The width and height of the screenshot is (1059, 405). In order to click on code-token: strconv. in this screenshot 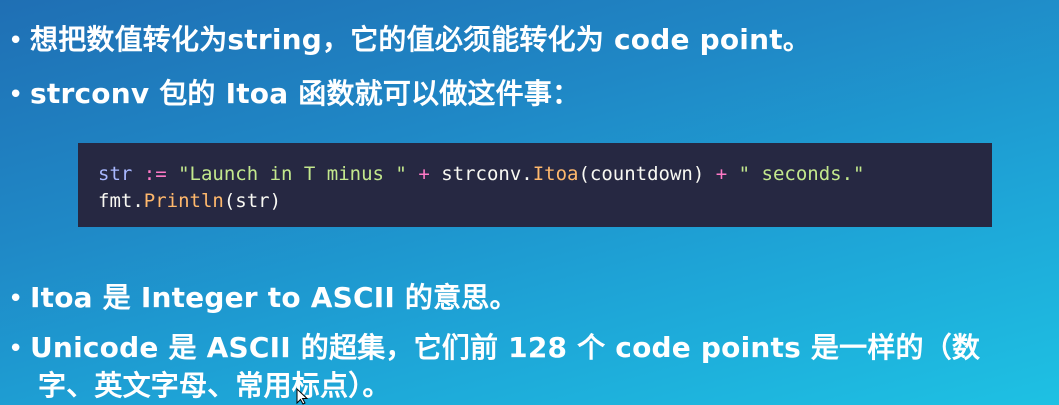, I will do `click(487, 174)`.